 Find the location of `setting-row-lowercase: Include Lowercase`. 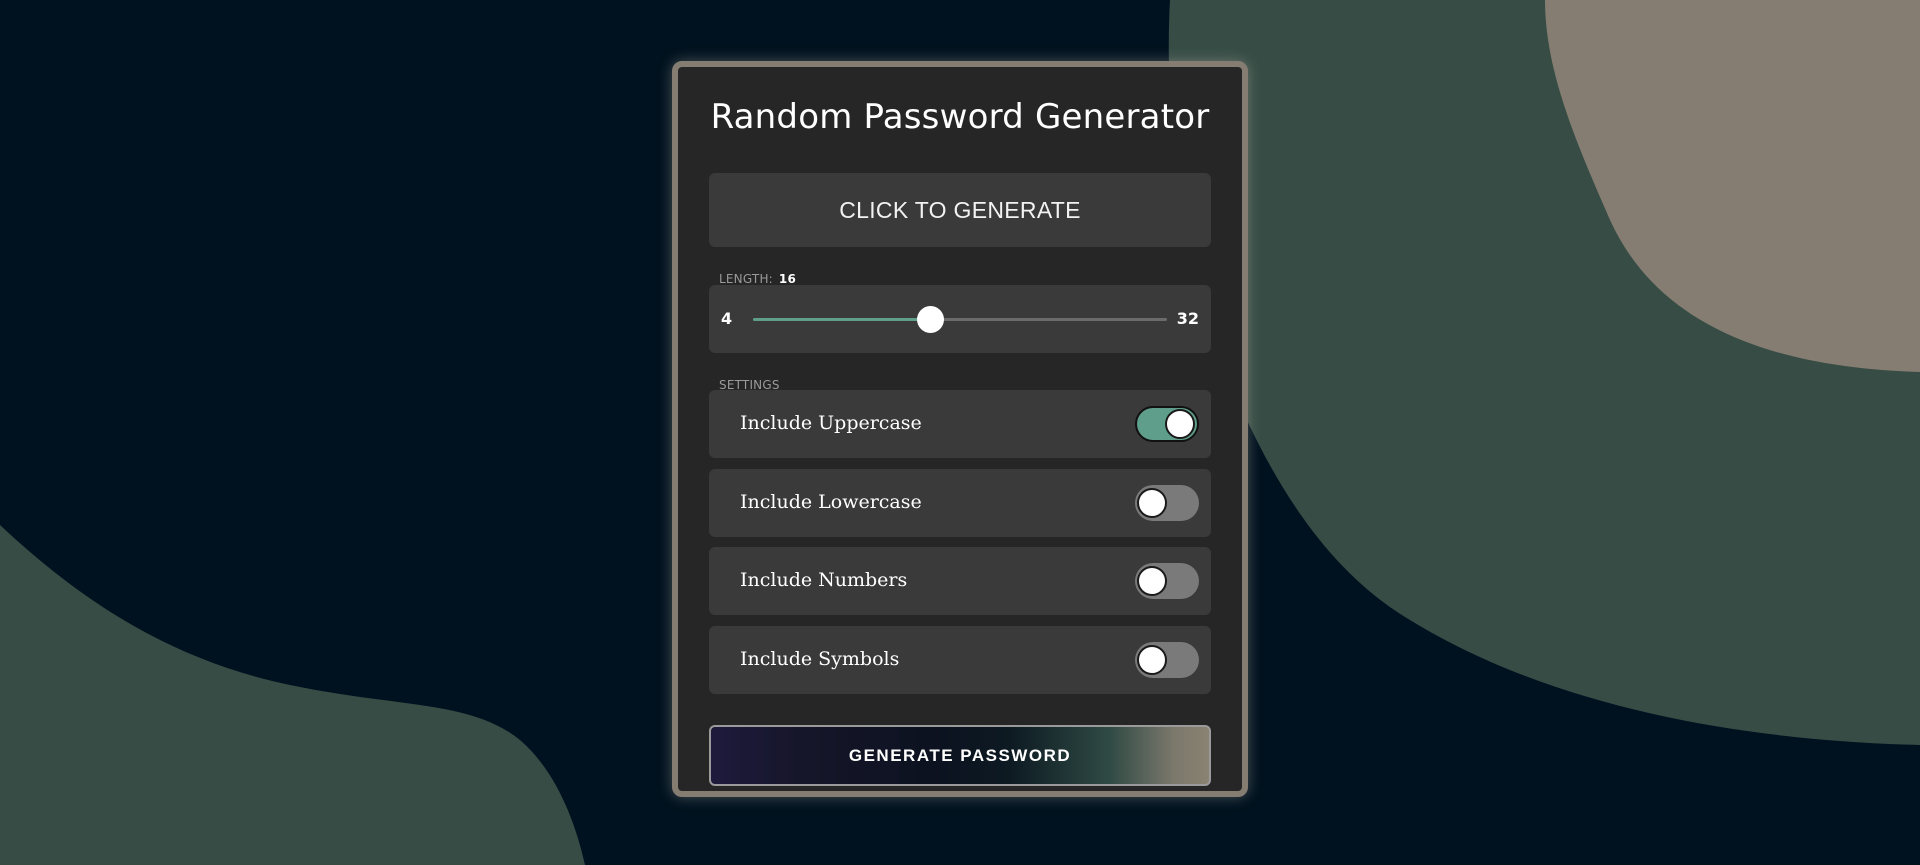

setting-row-lowercase: Include Lowercase is located at coordinates (960, 503).